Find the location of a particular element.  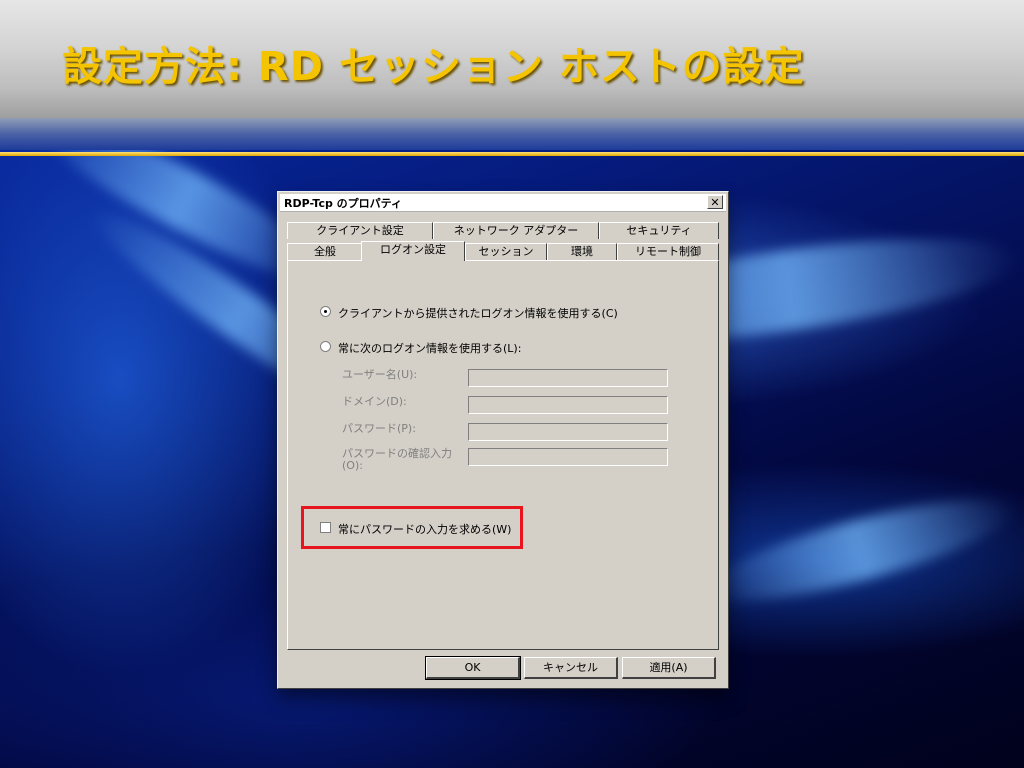

radio-unselected-icon is located at coordinates (325, 346).